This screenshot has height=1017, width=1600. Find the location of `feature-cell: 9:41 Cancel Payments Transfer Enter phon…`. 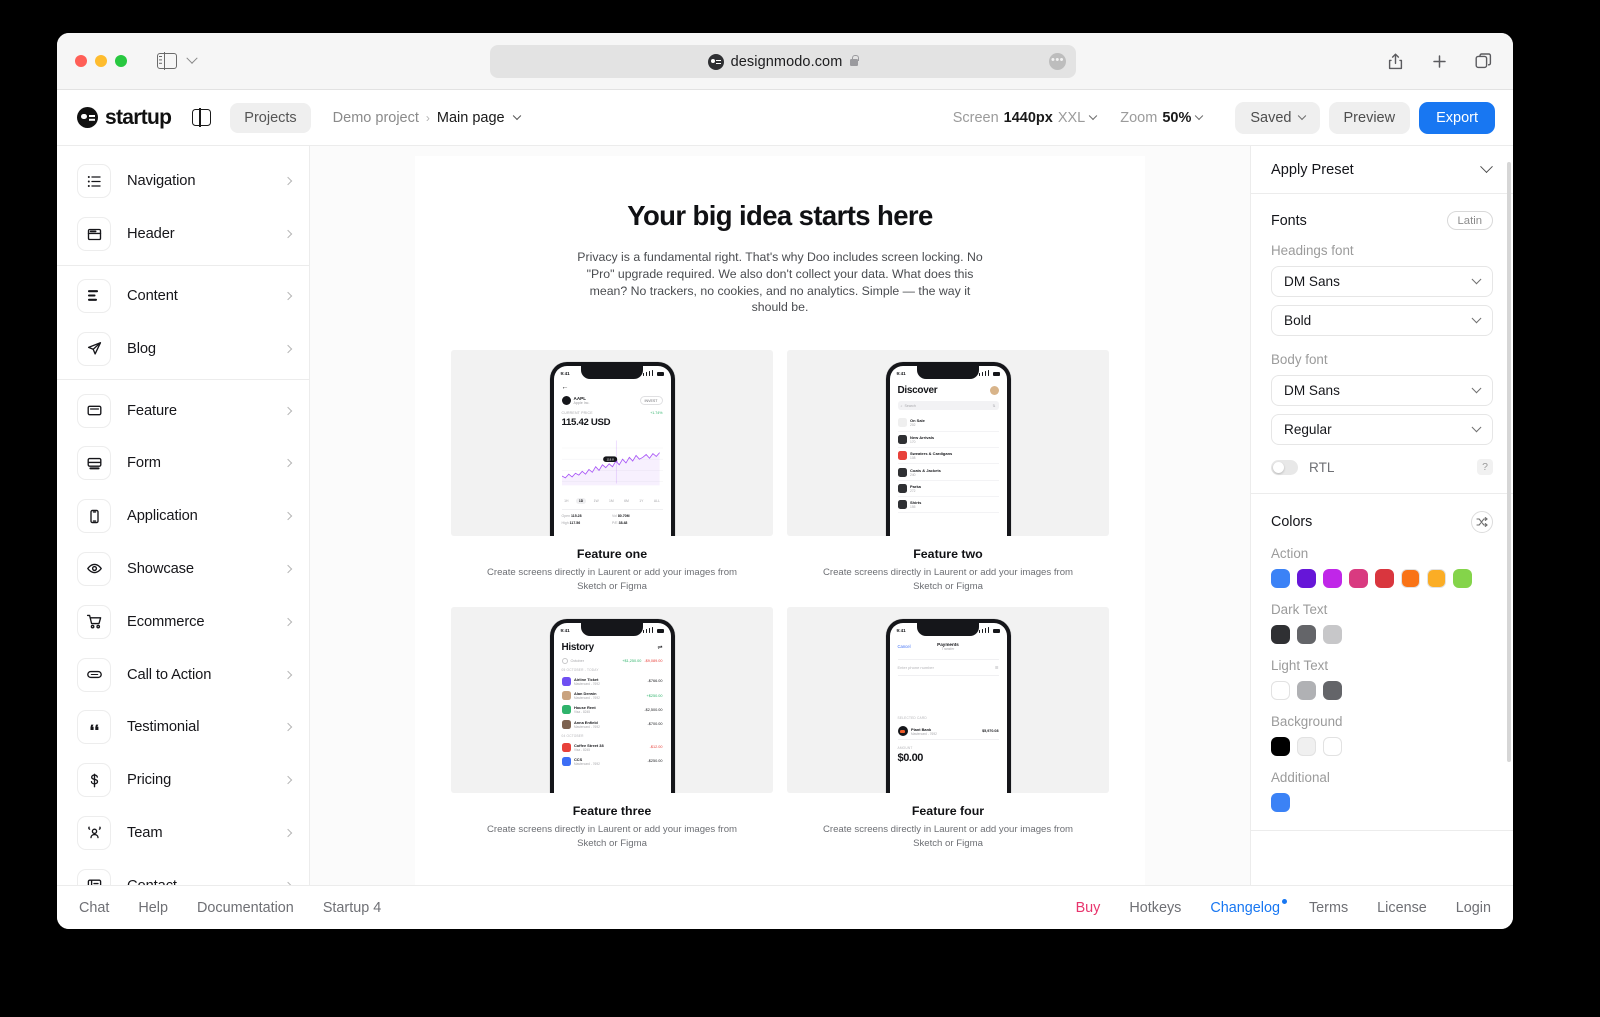

feature-cell: 9:41 Cancel Payments Transfer Enter phon… is located at coordinates (948, 728).